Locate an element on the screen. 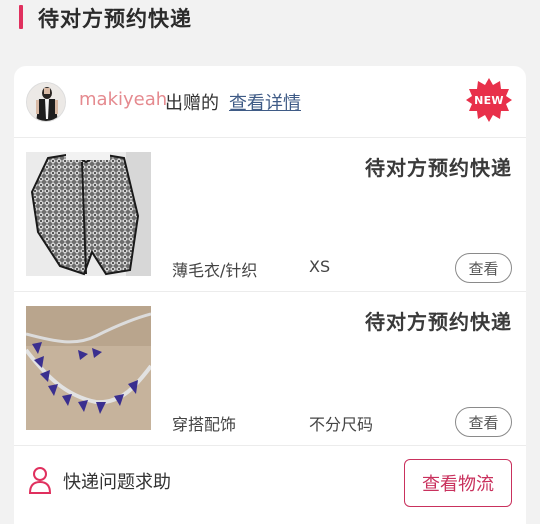 The width and height of the screenshot is (540, 524). username-link: makiyeah is located at coordinates (123, 99).